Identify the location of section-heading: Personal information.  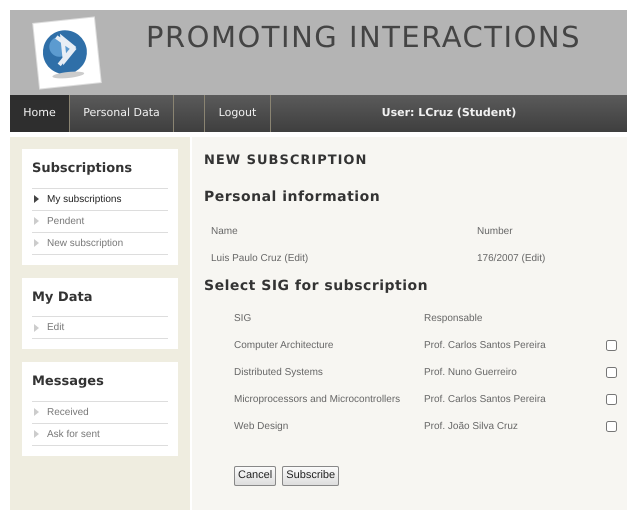
(293, 197).